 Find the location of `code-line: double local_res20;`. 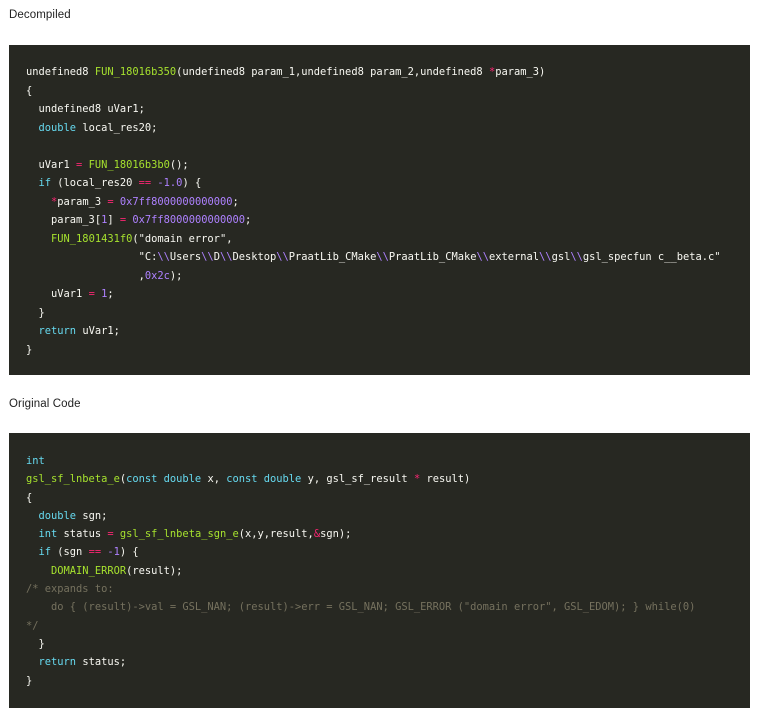

code-line: double local_res20; is located at coordinates (388, 128).